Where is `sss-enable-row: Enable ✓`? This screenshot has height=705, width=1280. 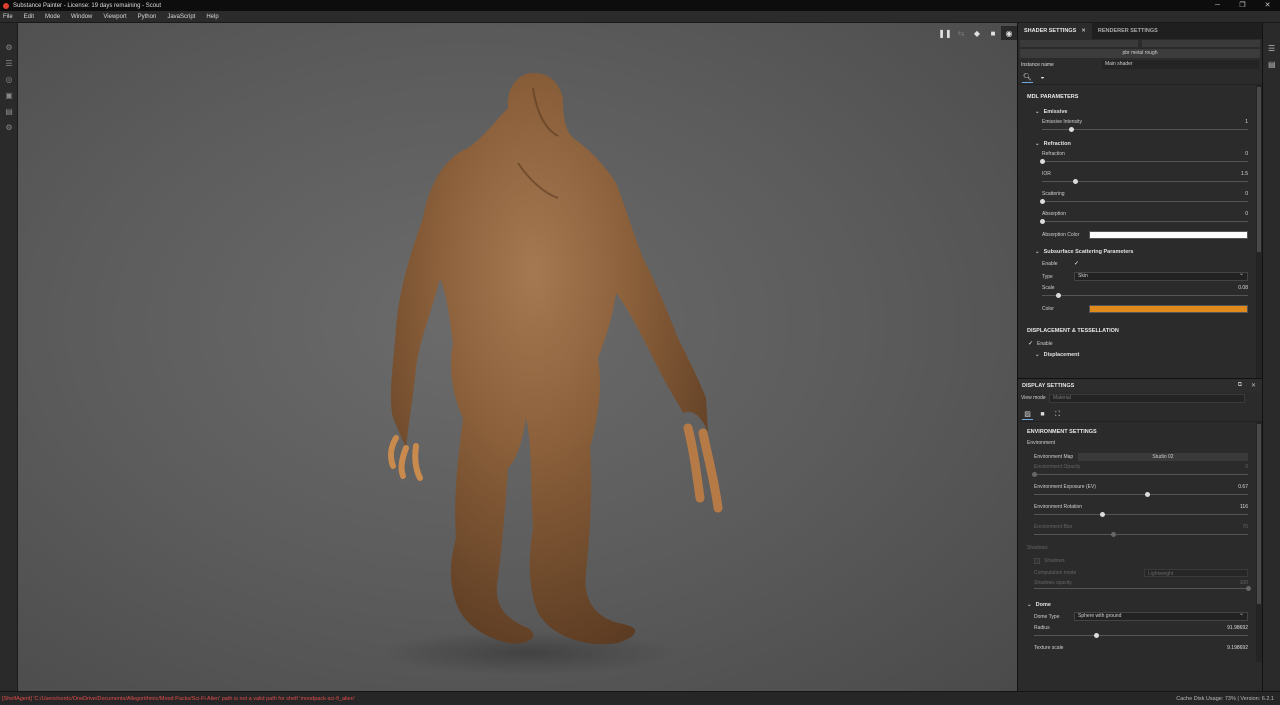 sss-enable-row: Enable ✓ is located at coordinates (1061, 264).